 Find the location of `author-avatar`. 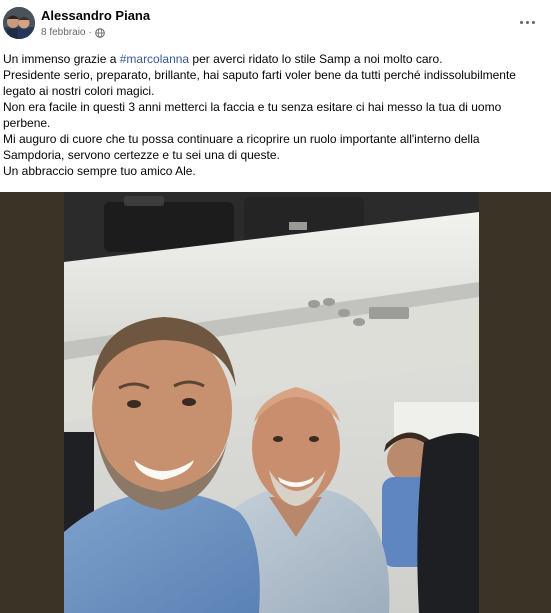

author-avatar is located at coordinates (19, 23).